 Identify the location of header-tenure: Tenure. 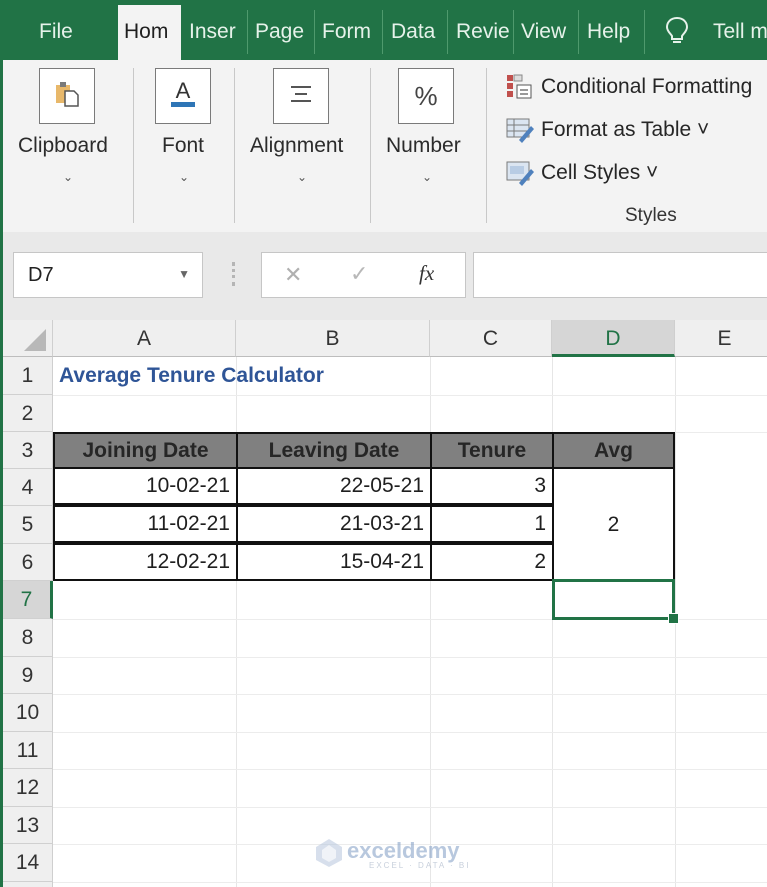
(492, 450).